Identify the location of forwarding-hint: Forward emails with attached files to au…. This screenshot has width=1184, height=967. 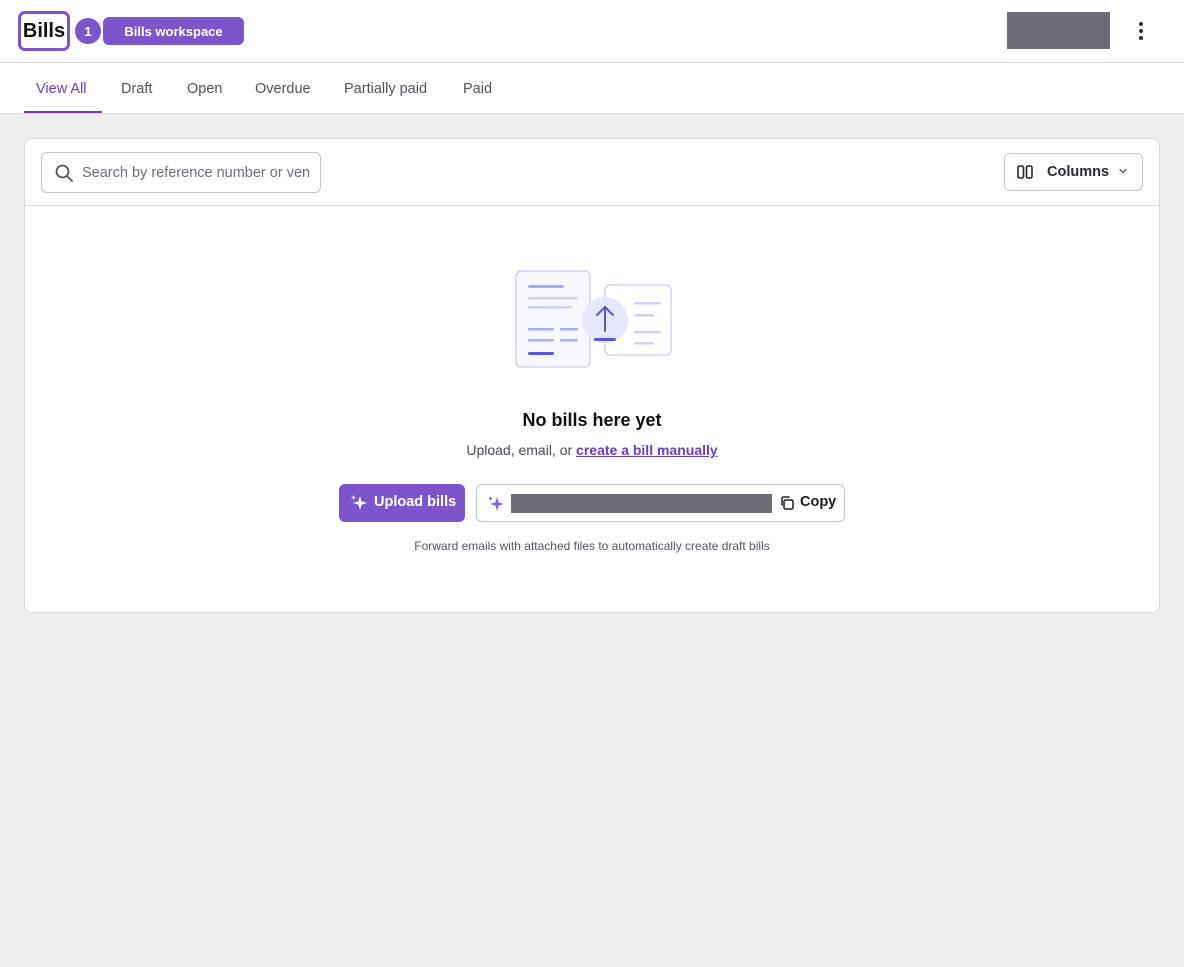
(592, 546).